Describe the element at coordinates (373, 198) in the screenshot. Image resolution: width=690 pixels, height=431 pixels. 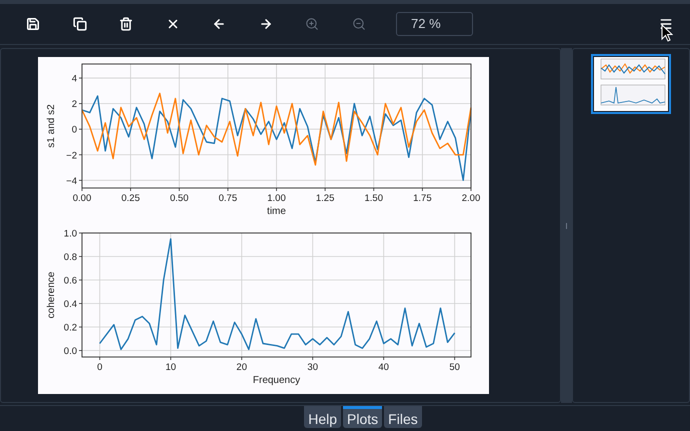
I see `tick-label: 1.50` at that location.